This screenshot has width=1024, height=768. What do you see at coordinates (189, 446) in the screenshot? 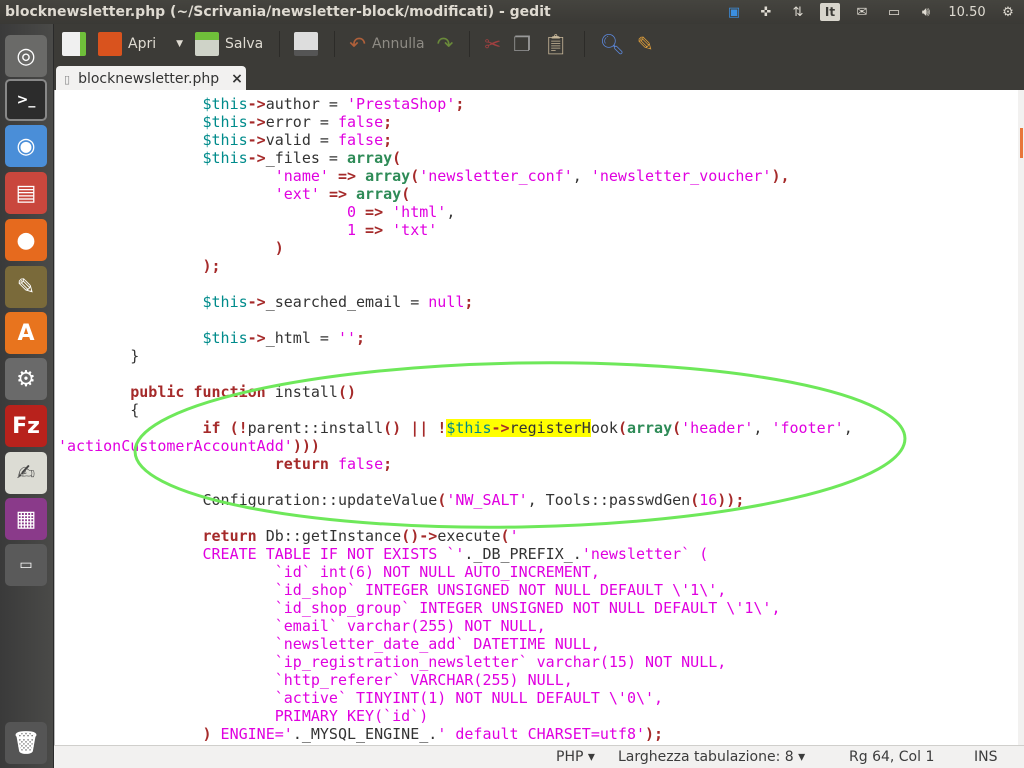
I see `code-line: 'actionCustomerAccountAdd')))` at bounding box center [189, 446].